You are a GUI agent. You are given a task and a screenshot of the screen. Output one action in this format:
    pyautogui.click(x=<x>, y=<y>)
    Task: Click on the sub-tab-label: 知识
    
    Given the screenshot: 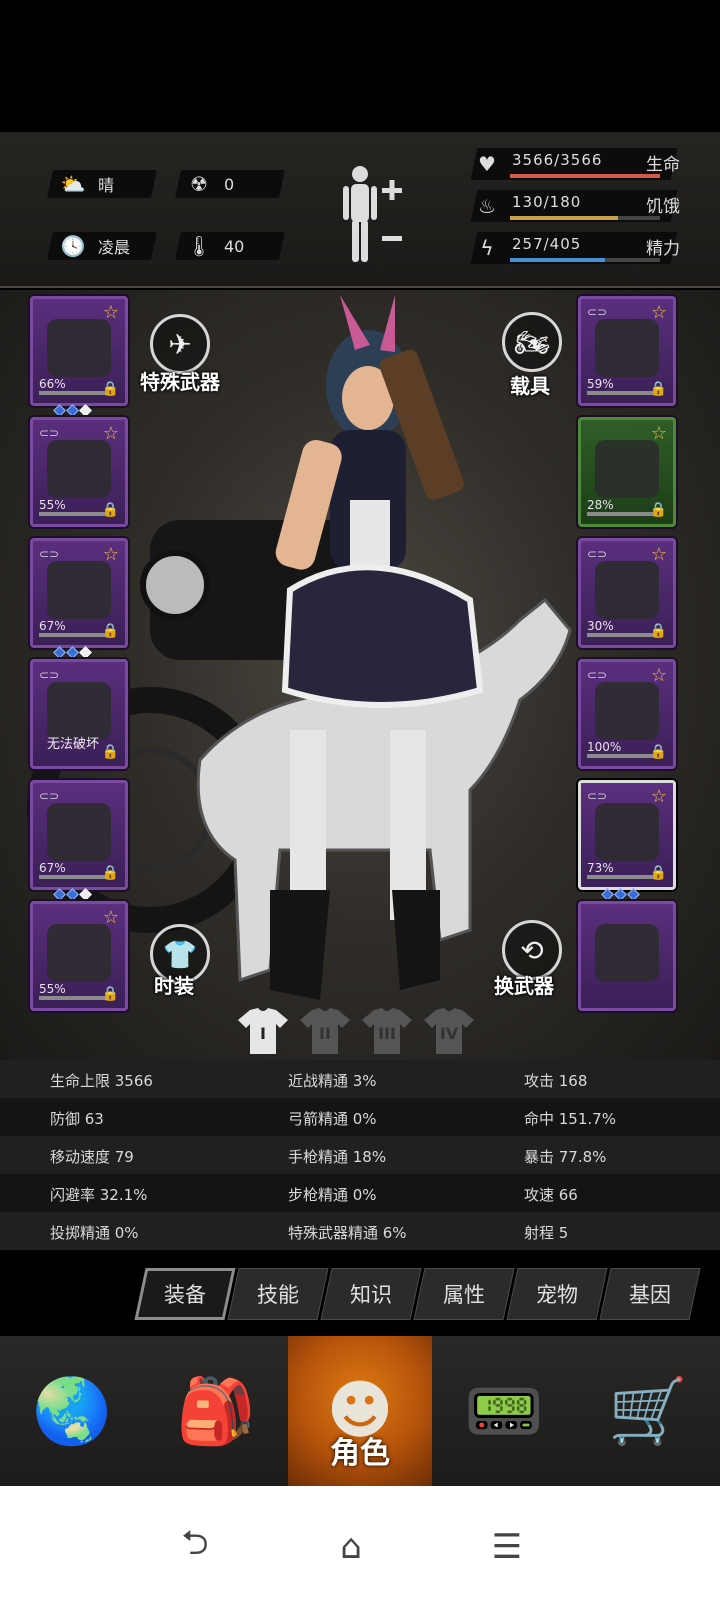 What is the action you would take?
    pyautogui.click(x=371, y=1295)
    